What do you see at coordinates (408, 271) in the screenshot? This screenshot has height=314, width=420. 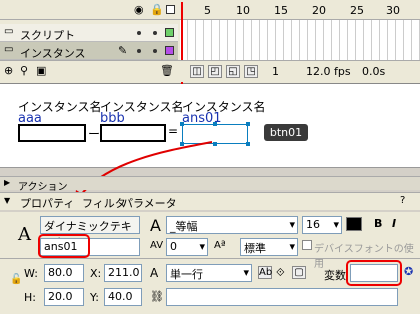 I see `embed-icon: ✪` at bounding box center [408, 271].